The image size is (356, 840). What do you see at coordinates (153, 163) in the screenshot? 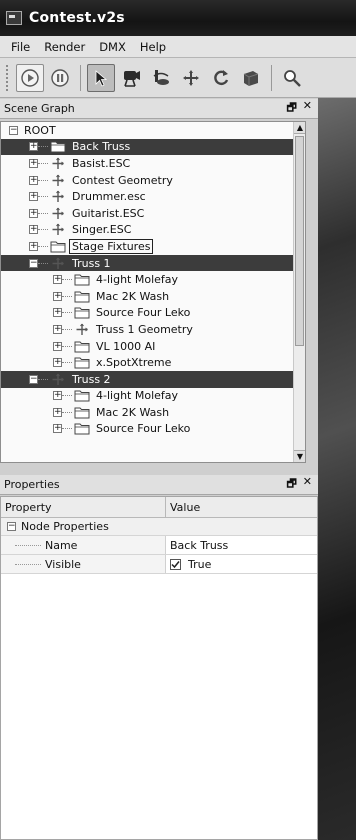
I see `tree-item: + Basist.ESC` at bounding box center [153, 163].